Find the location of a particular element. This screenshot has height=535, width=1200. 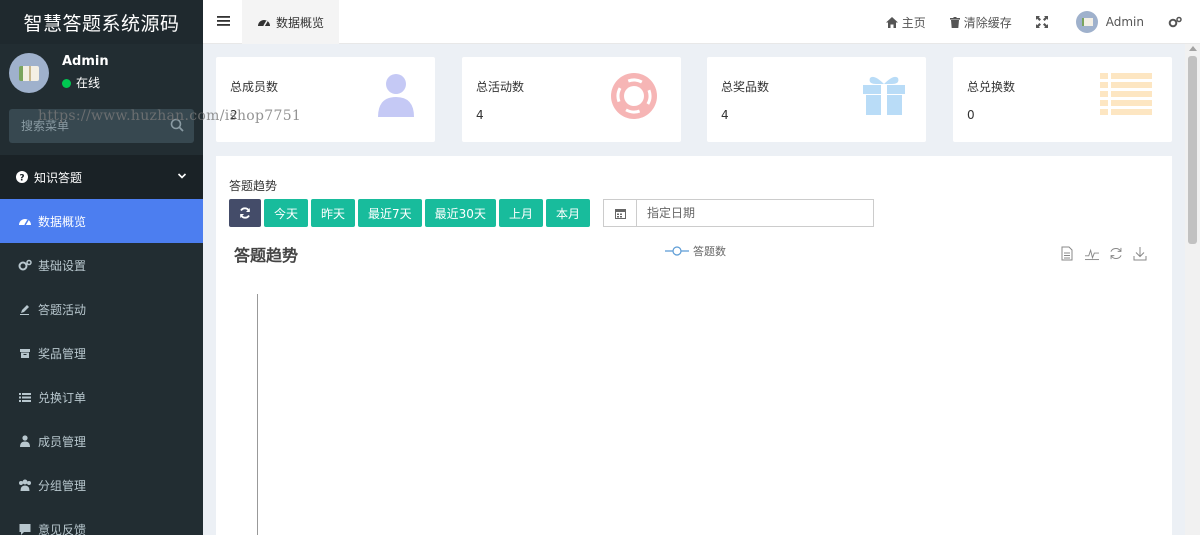

date-picker is located at coordinates (738, 213).